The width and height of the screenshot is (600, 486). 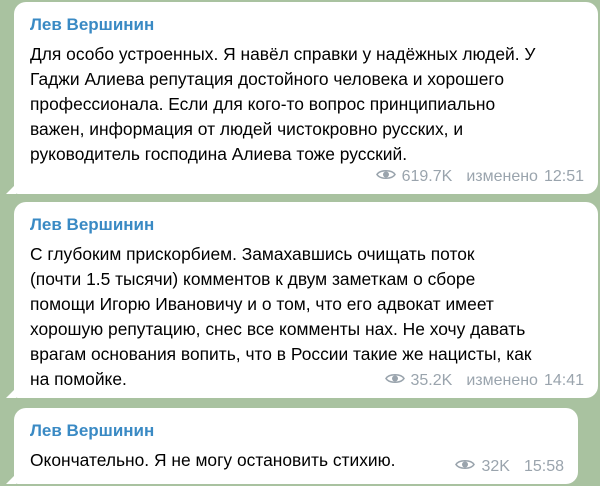 I want to click on view-count: 619.7K, so click(x=427, y=176).